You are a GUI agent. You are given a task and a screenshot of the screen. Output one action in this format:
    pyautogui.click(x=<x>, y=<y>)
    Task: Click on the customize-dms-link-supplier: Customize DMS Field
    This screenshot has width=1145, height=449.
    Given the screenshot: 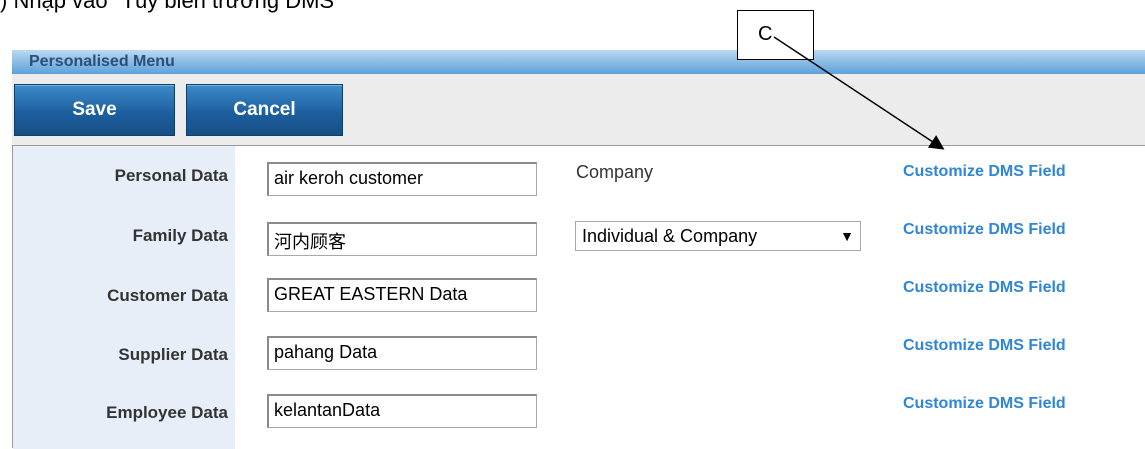 What is the action you would take?
    pyautogui.click(x=984, y=346)
    